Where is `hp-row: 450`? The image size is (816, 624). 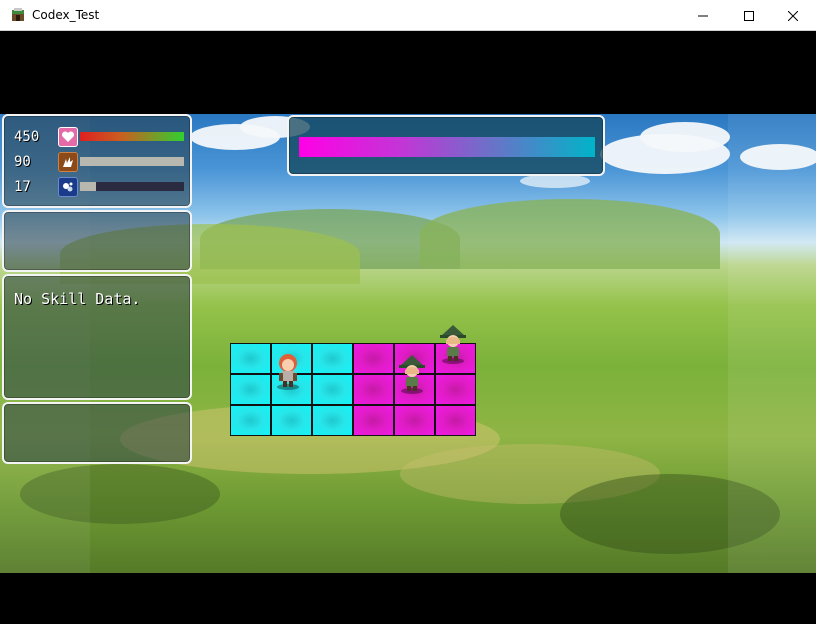
hp-row: 450 is located at coordinates (100, 137).